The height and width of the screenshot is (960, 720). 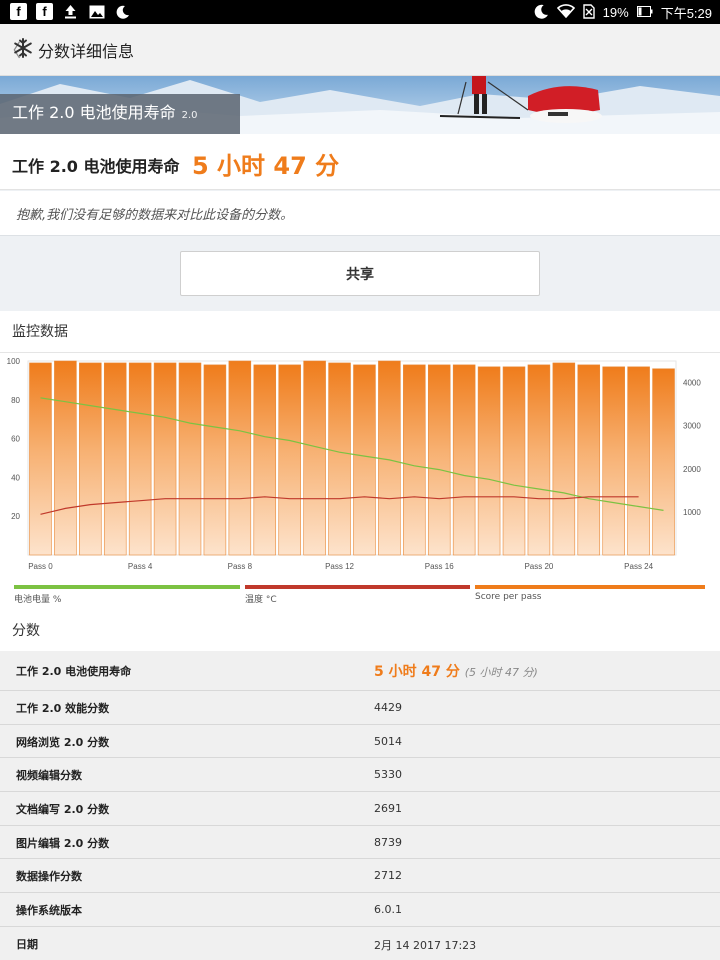 I want to click on table-row: 图片编辑 2.0 分数 8739, so click(x=360, y=842).